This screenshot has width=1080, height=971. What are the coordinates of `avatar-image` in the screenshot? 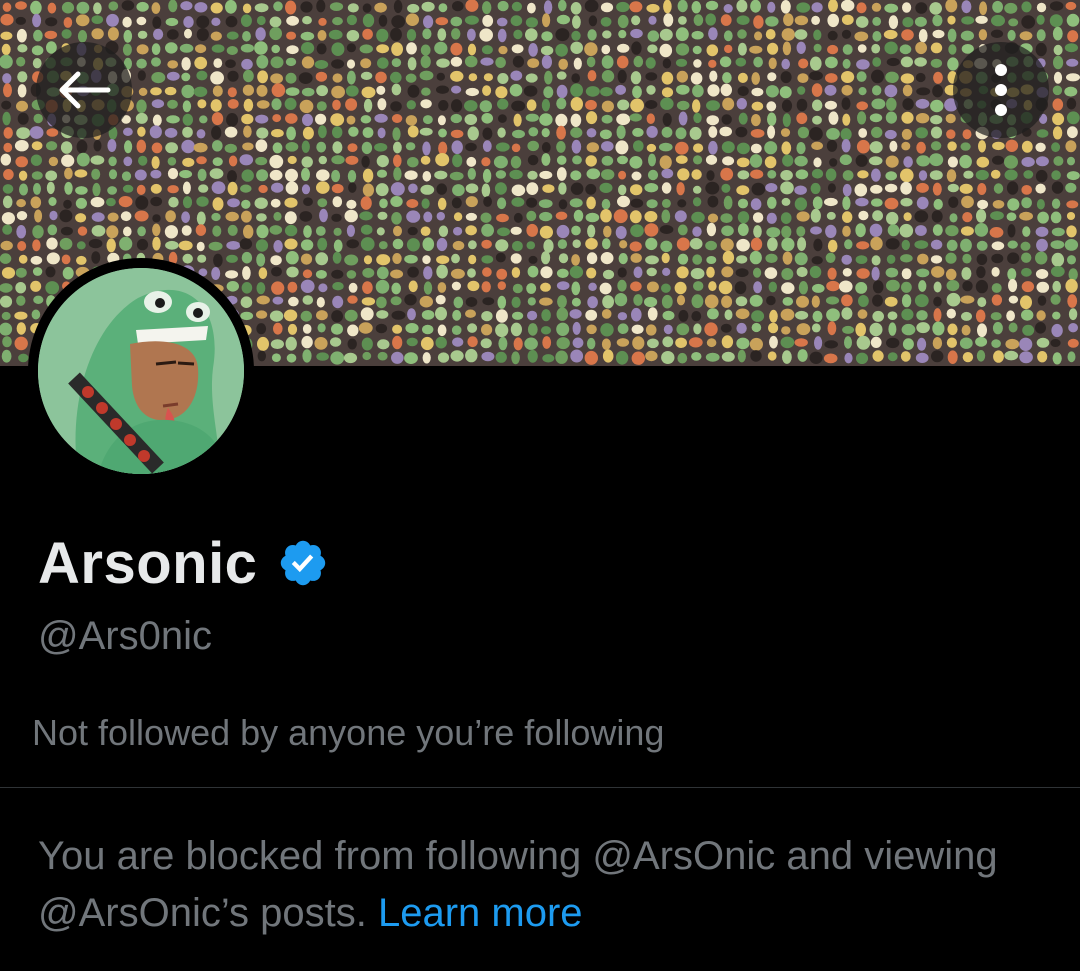 It's located at (141, 371).